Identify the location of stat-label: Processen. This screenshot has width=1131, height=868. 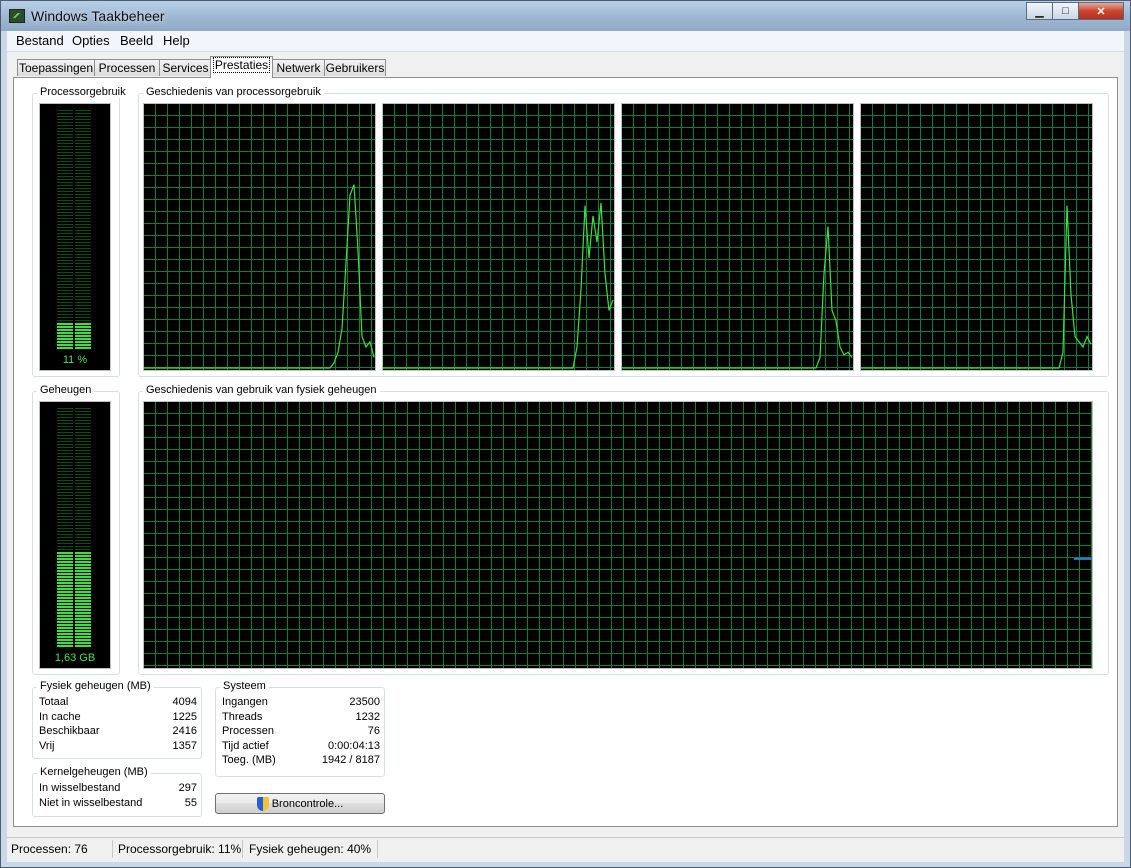
(248, 731).